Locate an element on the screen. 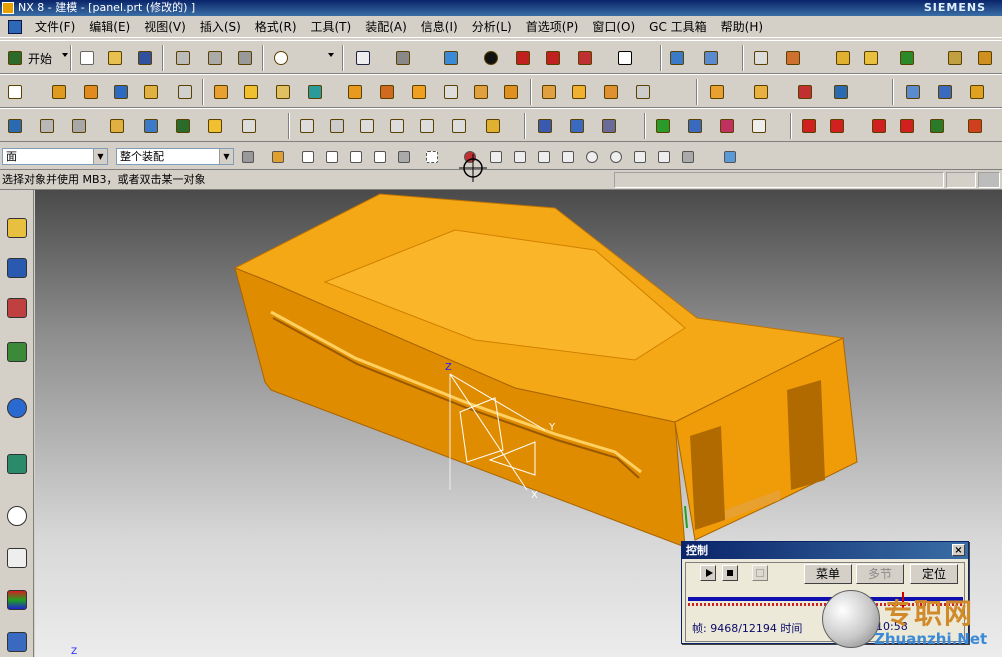  check-mark-icon is located at coordinates (663, 126).